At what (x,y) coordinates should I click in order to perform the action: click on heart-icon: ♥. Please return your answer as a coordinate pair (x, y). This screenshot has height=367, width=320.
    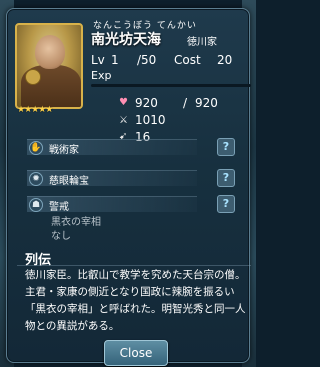
    Looking at the image, I should click on (123, 102).